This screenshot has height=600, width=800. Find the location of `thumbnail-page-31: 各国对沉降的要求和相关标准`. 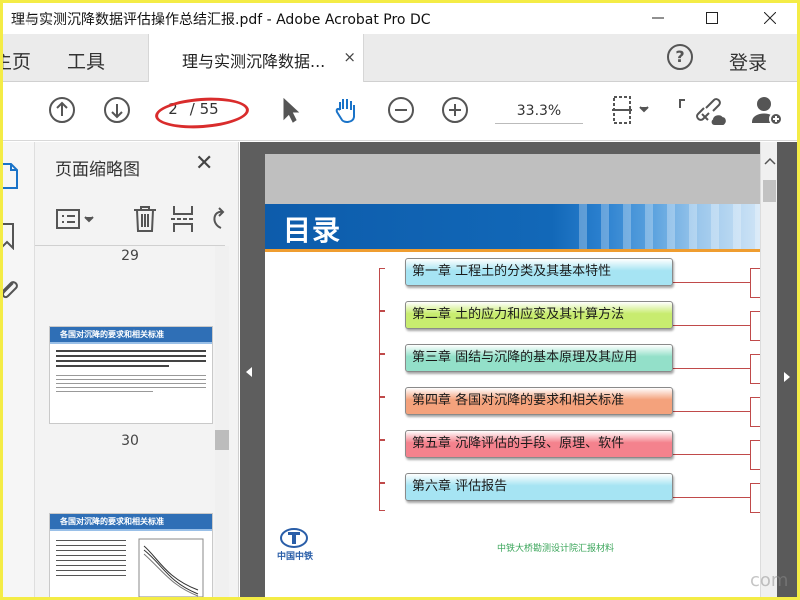

thumbnail-page-31: 各国对沉降的要求和相关标准 is located at coordinates (131, 555).